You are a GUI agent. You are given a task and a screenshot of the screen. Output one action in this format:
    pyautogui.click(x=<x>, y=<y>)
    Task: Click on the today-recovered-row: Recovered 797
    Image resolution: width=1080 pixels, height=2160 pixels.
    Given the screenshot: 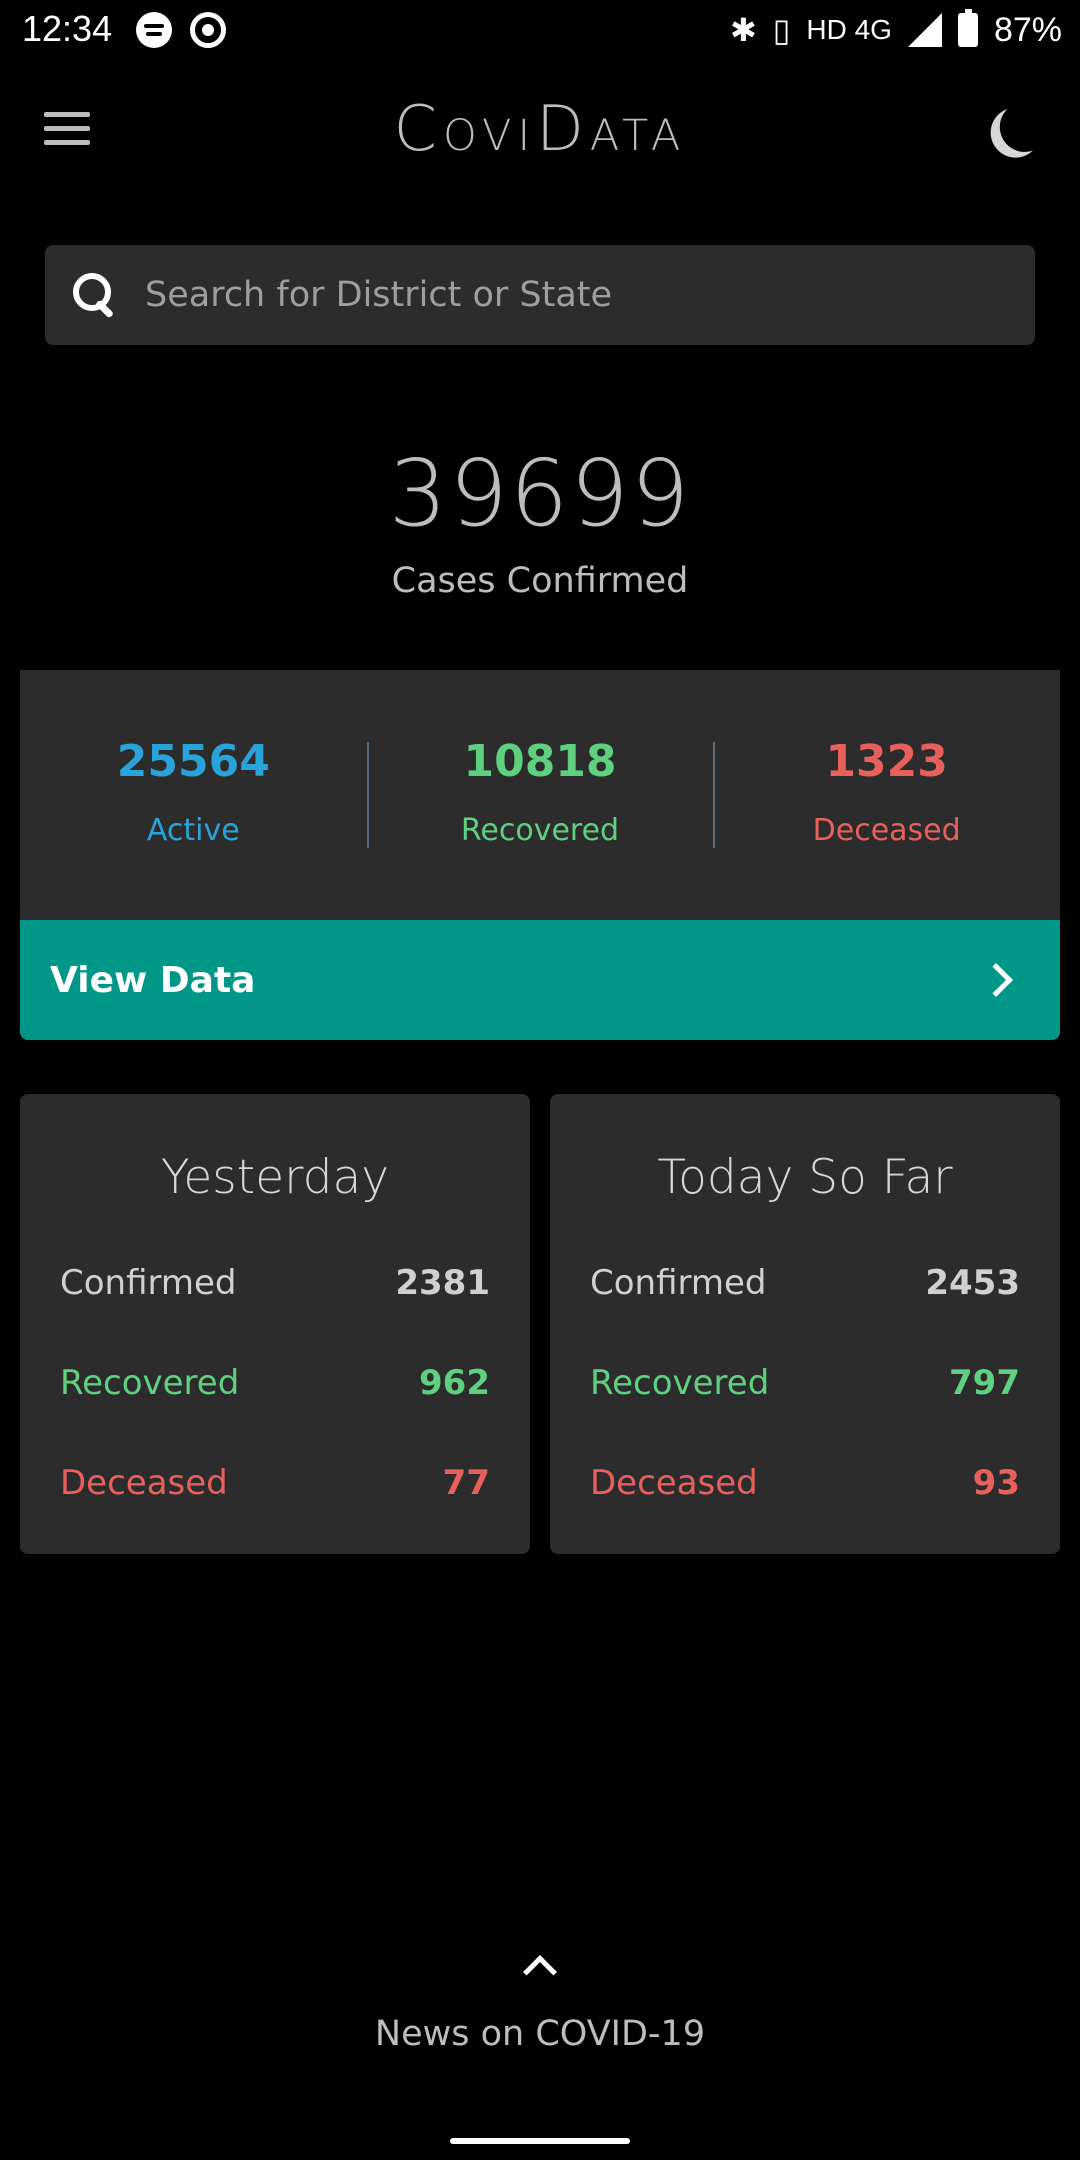 What is the action you would take?
    pyautogui.click(x=805, y=1383)
    